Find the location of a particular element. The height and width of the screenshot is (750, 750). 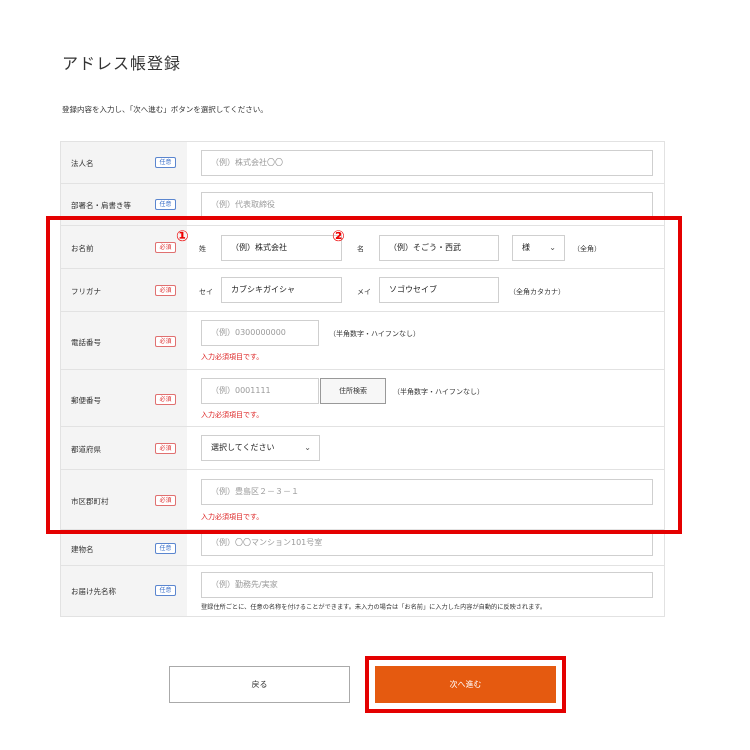

marker-2: ② is located at coordinates (338, 236).